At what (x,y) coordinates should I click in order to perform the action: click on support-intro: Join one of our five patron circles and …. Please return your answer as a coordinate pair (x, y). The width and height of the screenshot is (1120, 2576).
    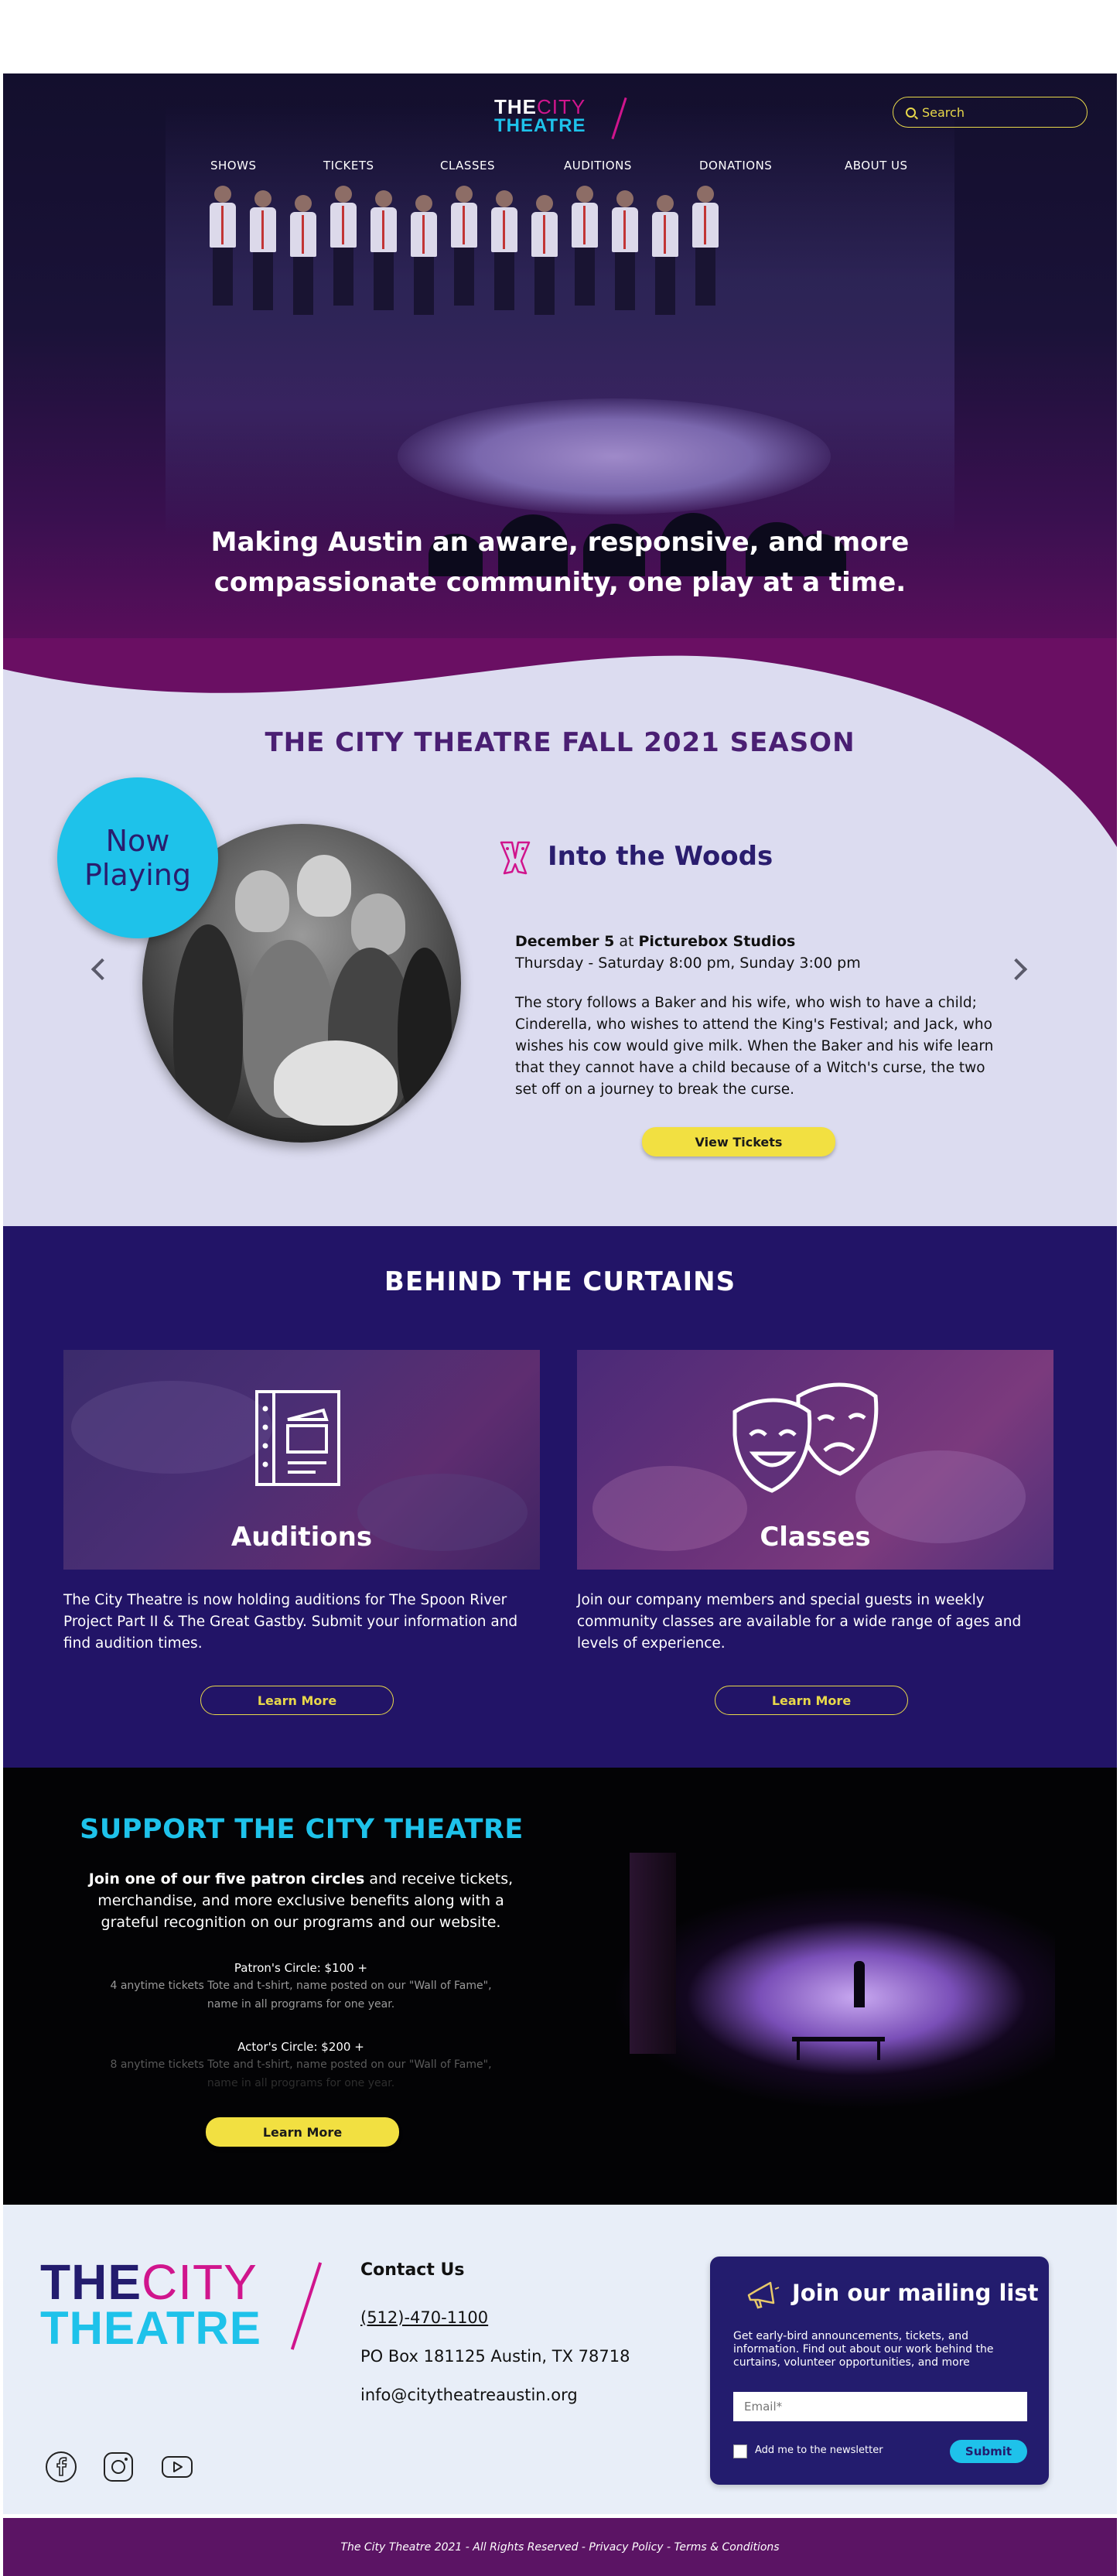
    Looking at the image, I should click on (301, 1901).